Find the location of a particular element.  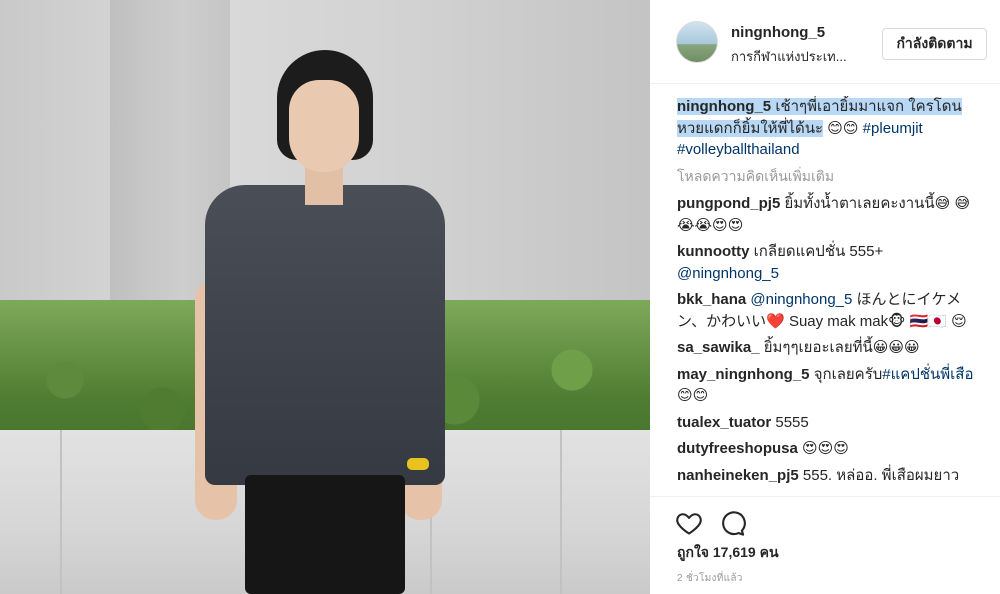

comment-text: จุกเลยครับ is located at coordinates (848, 374).